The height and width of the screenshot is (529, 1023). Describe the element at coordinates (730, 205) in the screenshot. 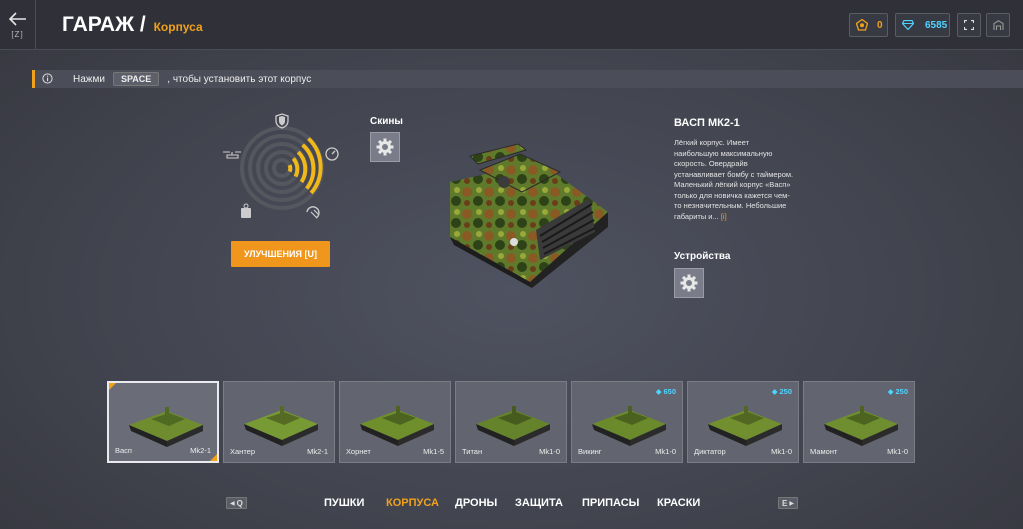

I see `hull-description-line: то незначительным. Небольшие` at that location.